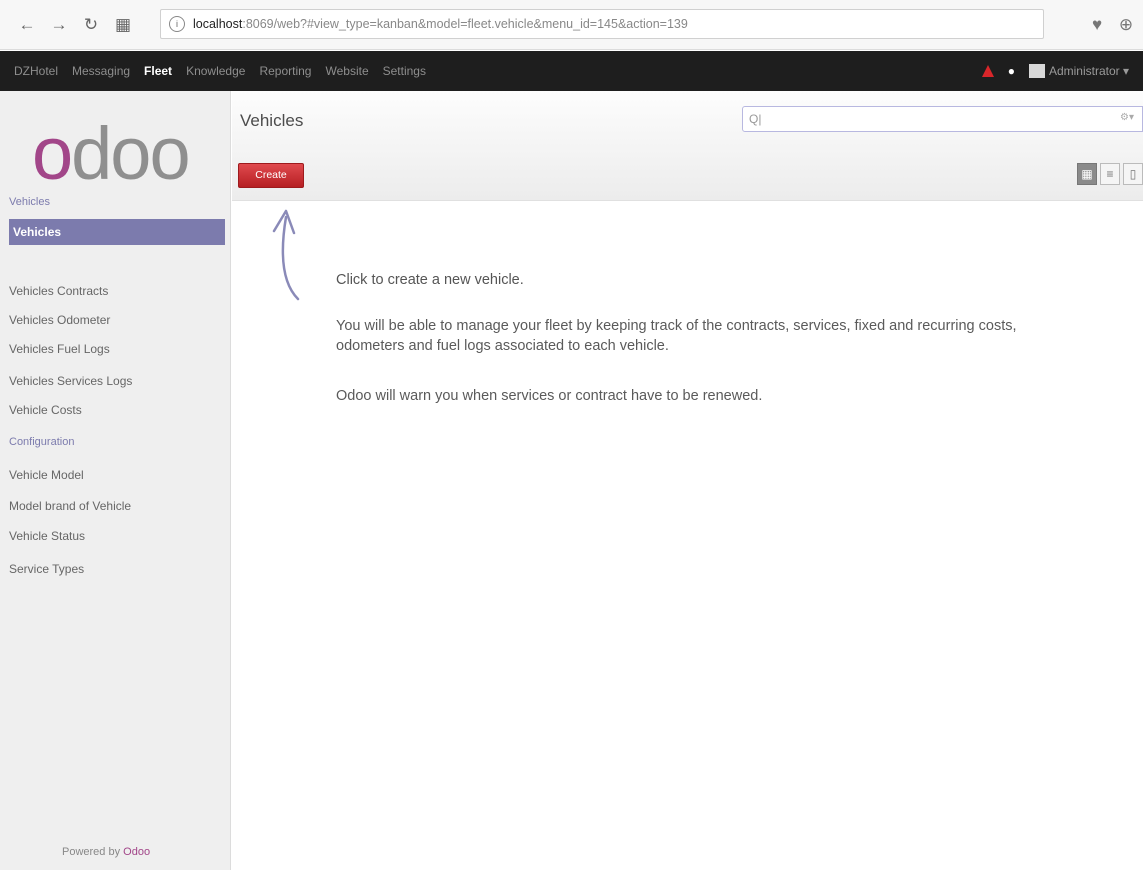  I want to click on create-button: Create, so click(271, 175).